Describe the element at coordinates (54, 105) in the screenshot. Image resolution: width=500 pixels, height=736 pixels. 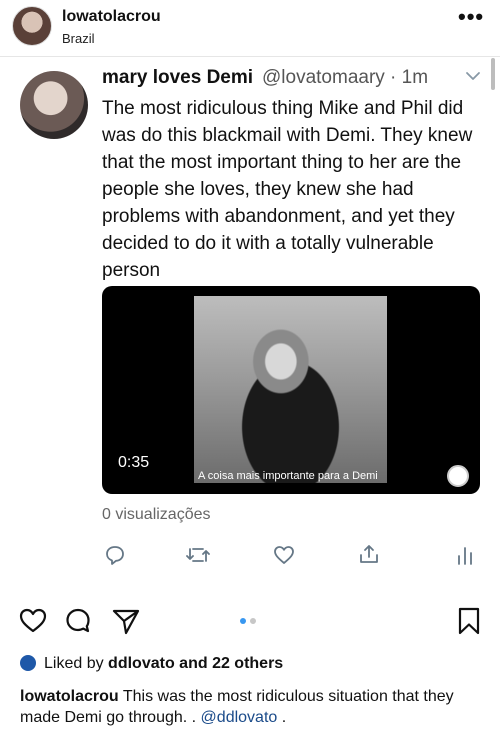
I see `tweet-author-avatar` at that location.